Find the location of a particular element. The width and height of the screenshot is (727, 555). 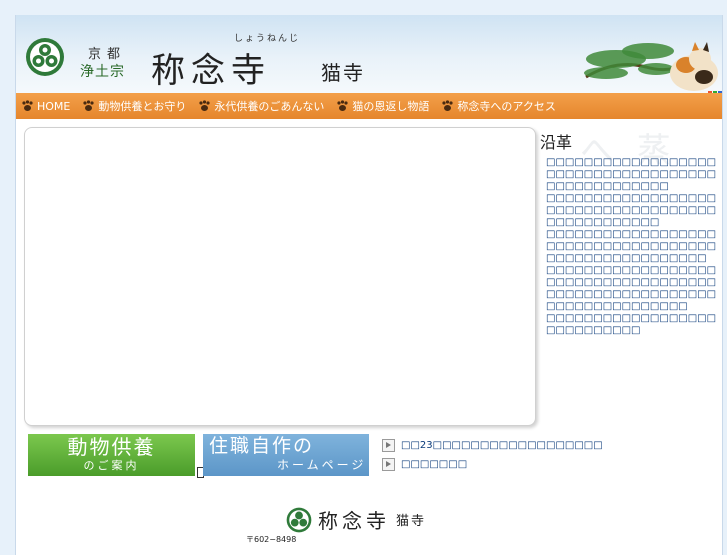

nekodera-label: 猫寺 is located at coordinates (343, 73).